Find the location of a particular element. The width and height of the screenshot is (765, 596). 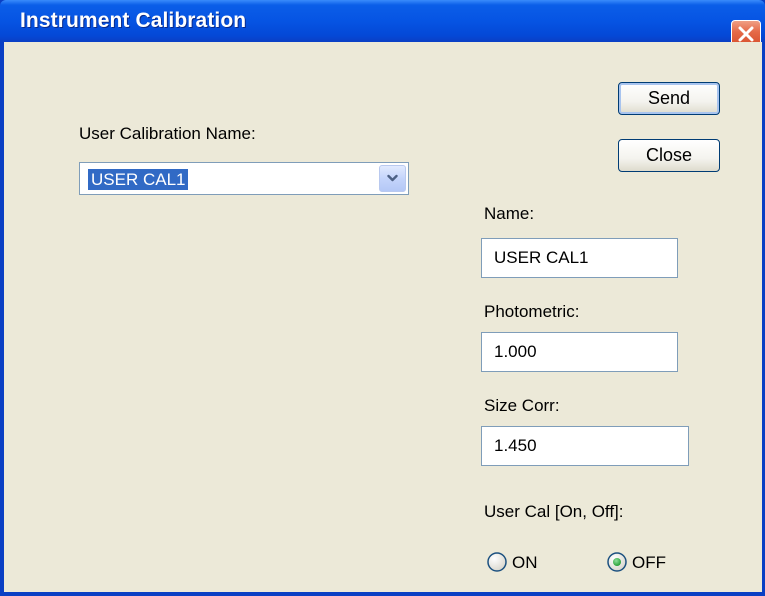

user-cal-on-radio is located at coordinates (497, 562).